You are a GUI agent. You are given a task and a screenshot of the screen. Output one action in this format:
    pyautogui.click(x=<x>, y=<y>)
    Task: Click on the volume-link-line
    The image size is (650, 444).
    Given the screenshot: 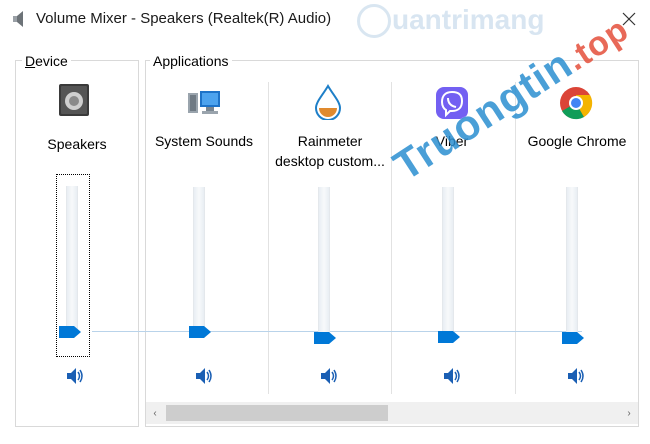 What is the action you would take?
    pyautogui.click(x=337, y=331)
    